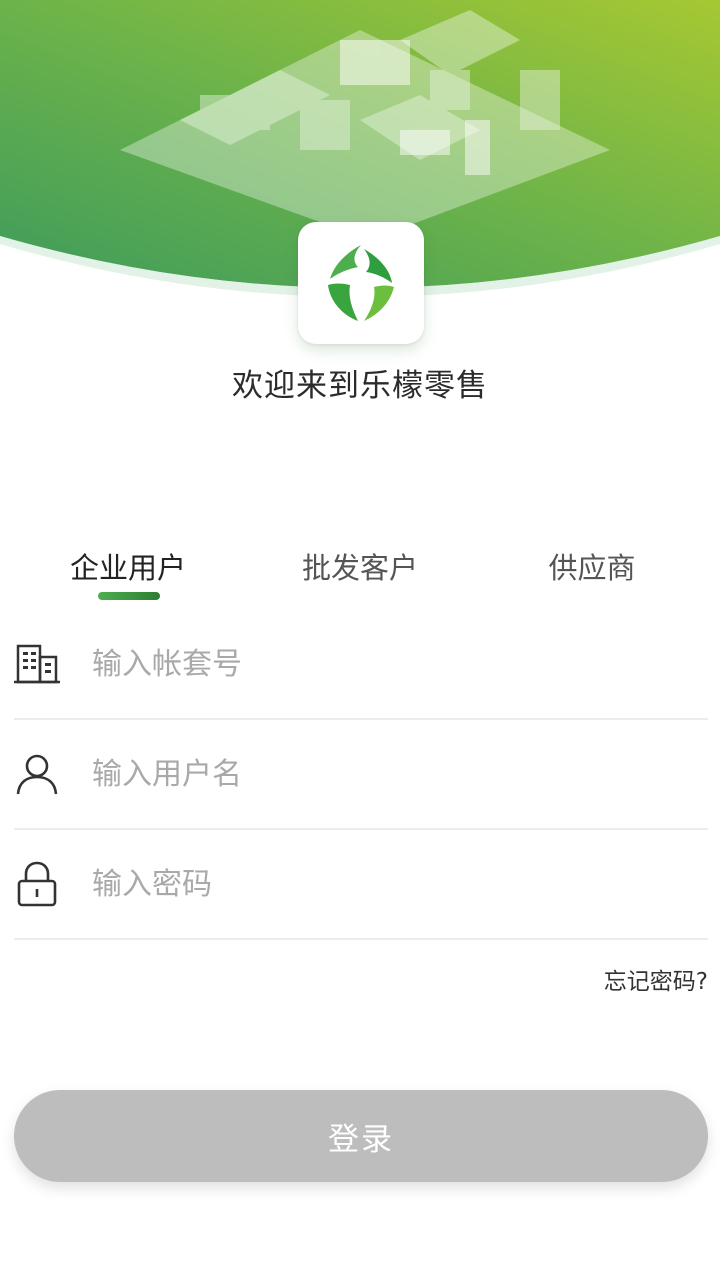 This screenshot has height=1280, width=720. I want to click on user-icon, so click(37, 774).